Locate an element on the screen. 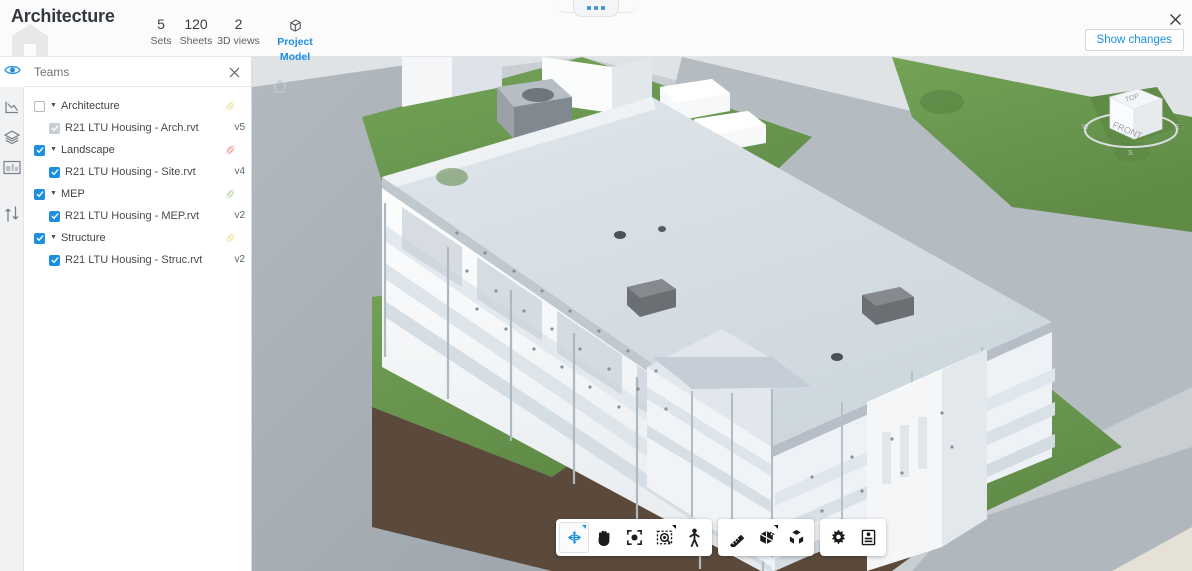 Image resolution: width=1192 pixels, height=571 pixels. zoom-fit-tool-button is located at coordinates (634, 537).